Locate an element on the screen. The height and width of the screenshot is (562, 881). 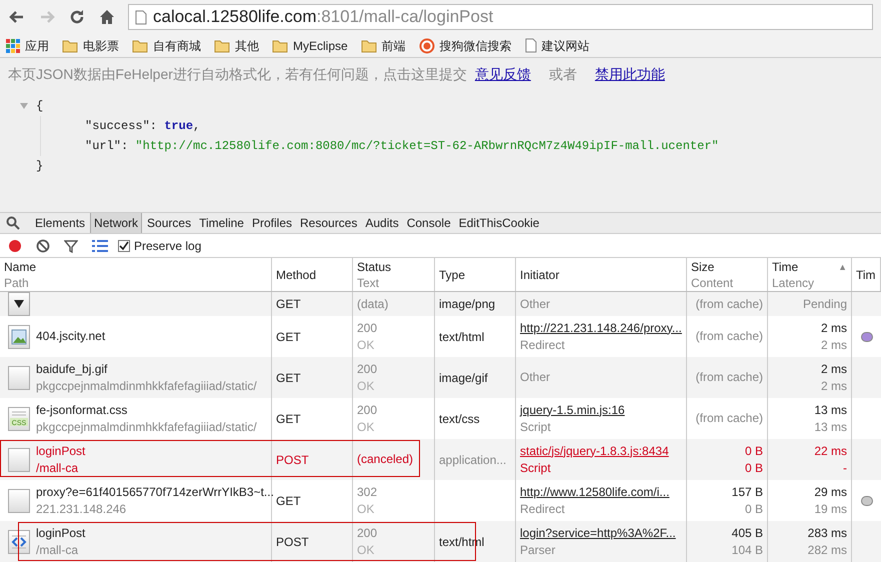
initiator-link: static/js/jquery-1.8.3.js:8434 is located at coordinates (601, 451).